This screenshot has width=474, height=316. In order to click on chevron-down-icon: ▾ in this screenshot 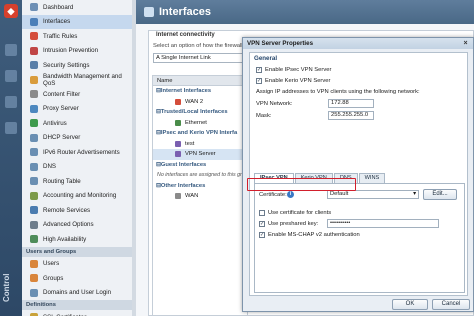, I will do `click(414, 194)`.